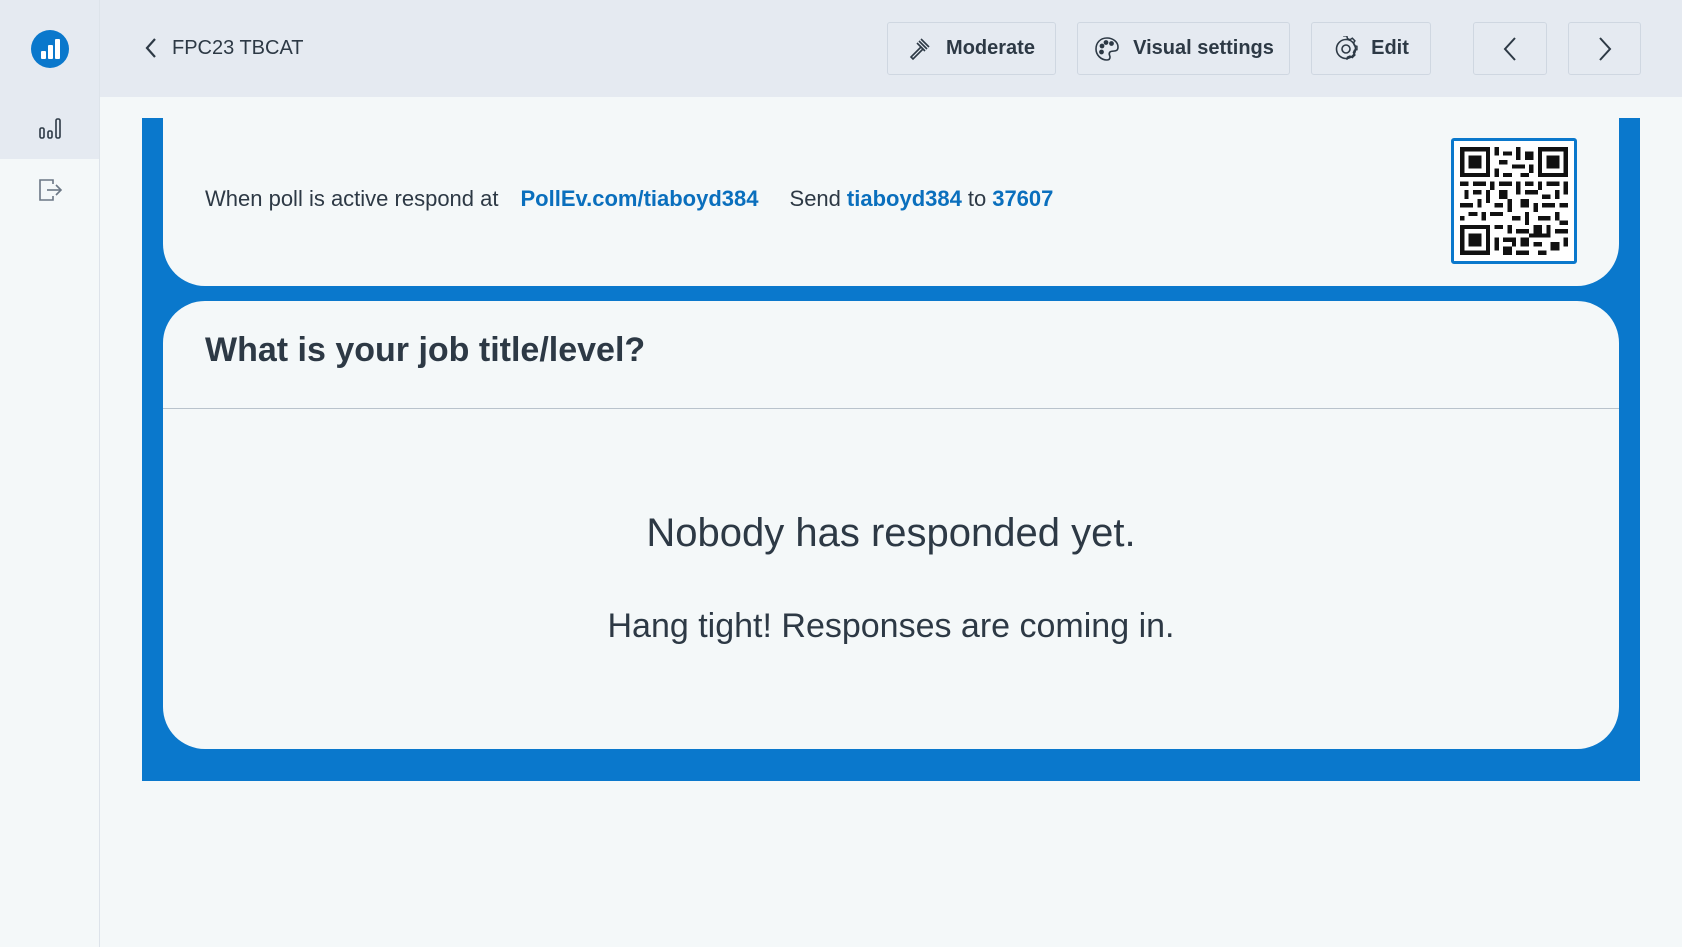  What do you see at coordinates (919, 48) in the screenshot?
I see `gavel-icon` at bounding box center [919, 48].